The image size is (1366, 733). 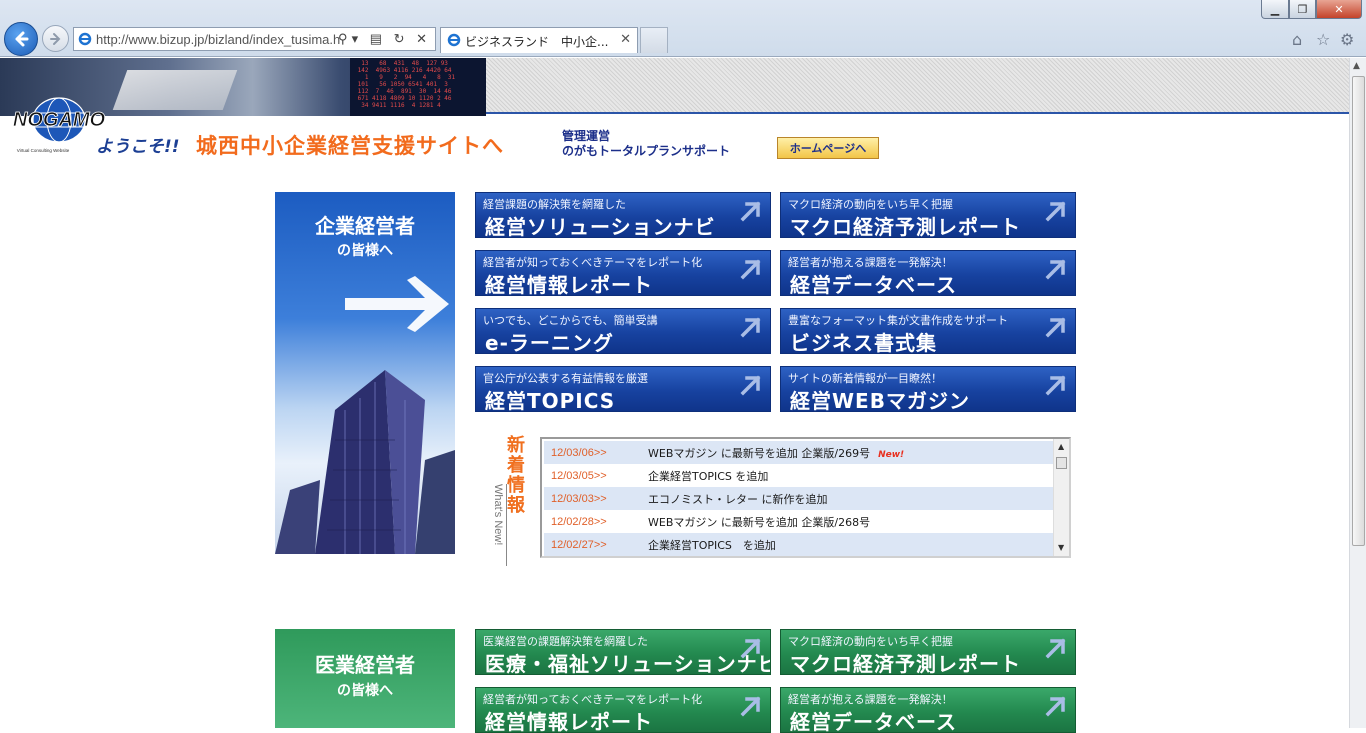 What do you see at coordinates (873, 721) in the screenshot?
I see `menu-button-label: 経営データベース` at bounding box center [873, 721].